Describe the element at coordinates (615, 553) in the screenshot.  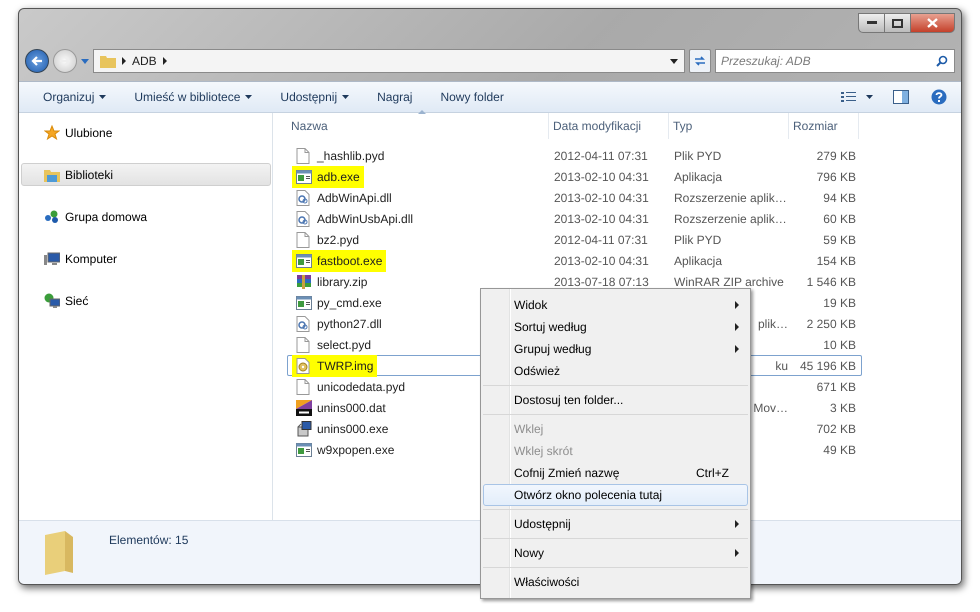
I see `menu-item: Nowy` at that location.